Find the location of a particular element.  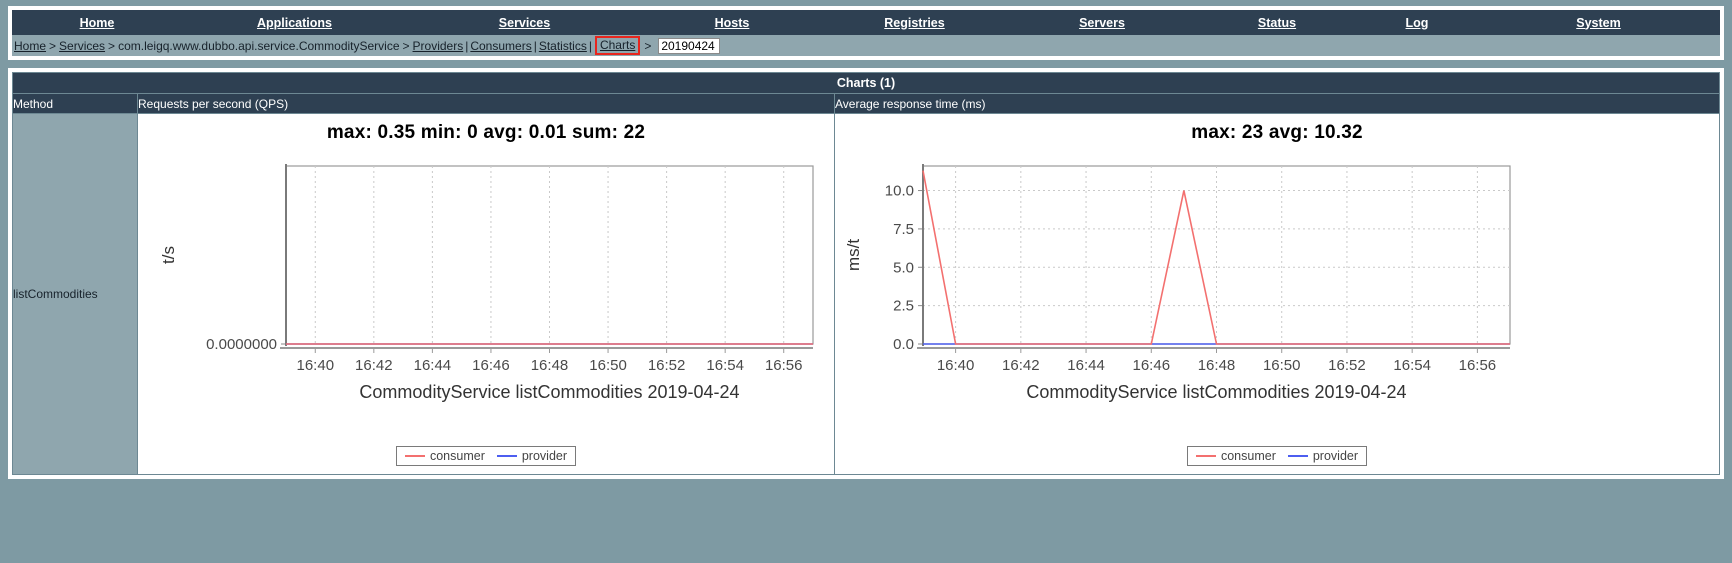

qps-chart-title: max: 0.35 min: 0 avg: 0.01 sum: 22 is located at coordinates (486, 132).